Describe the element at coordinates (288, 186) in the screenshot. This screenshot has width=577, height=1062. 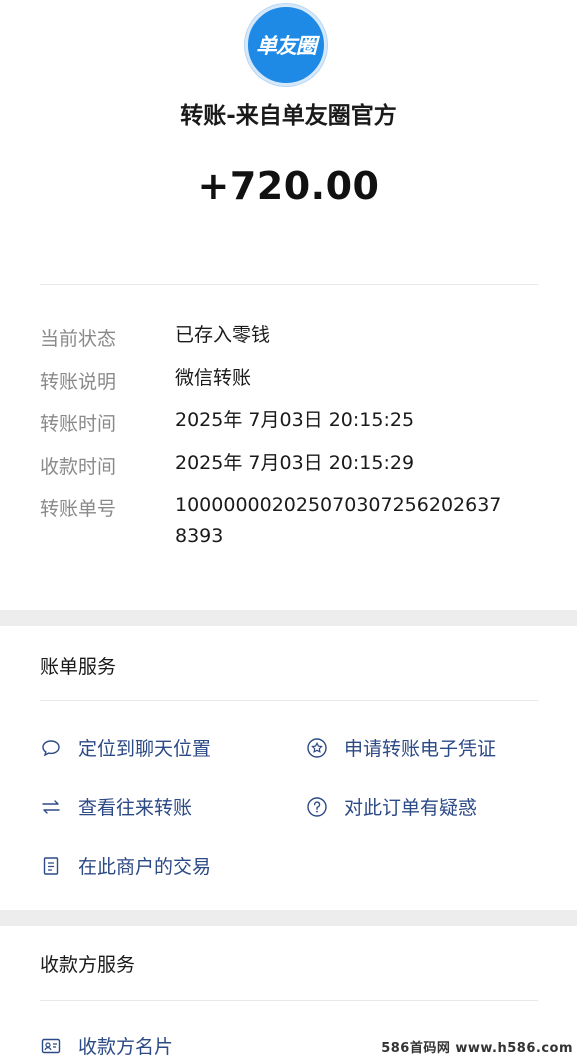
I see `transfer-amount: +720.00` at that location.